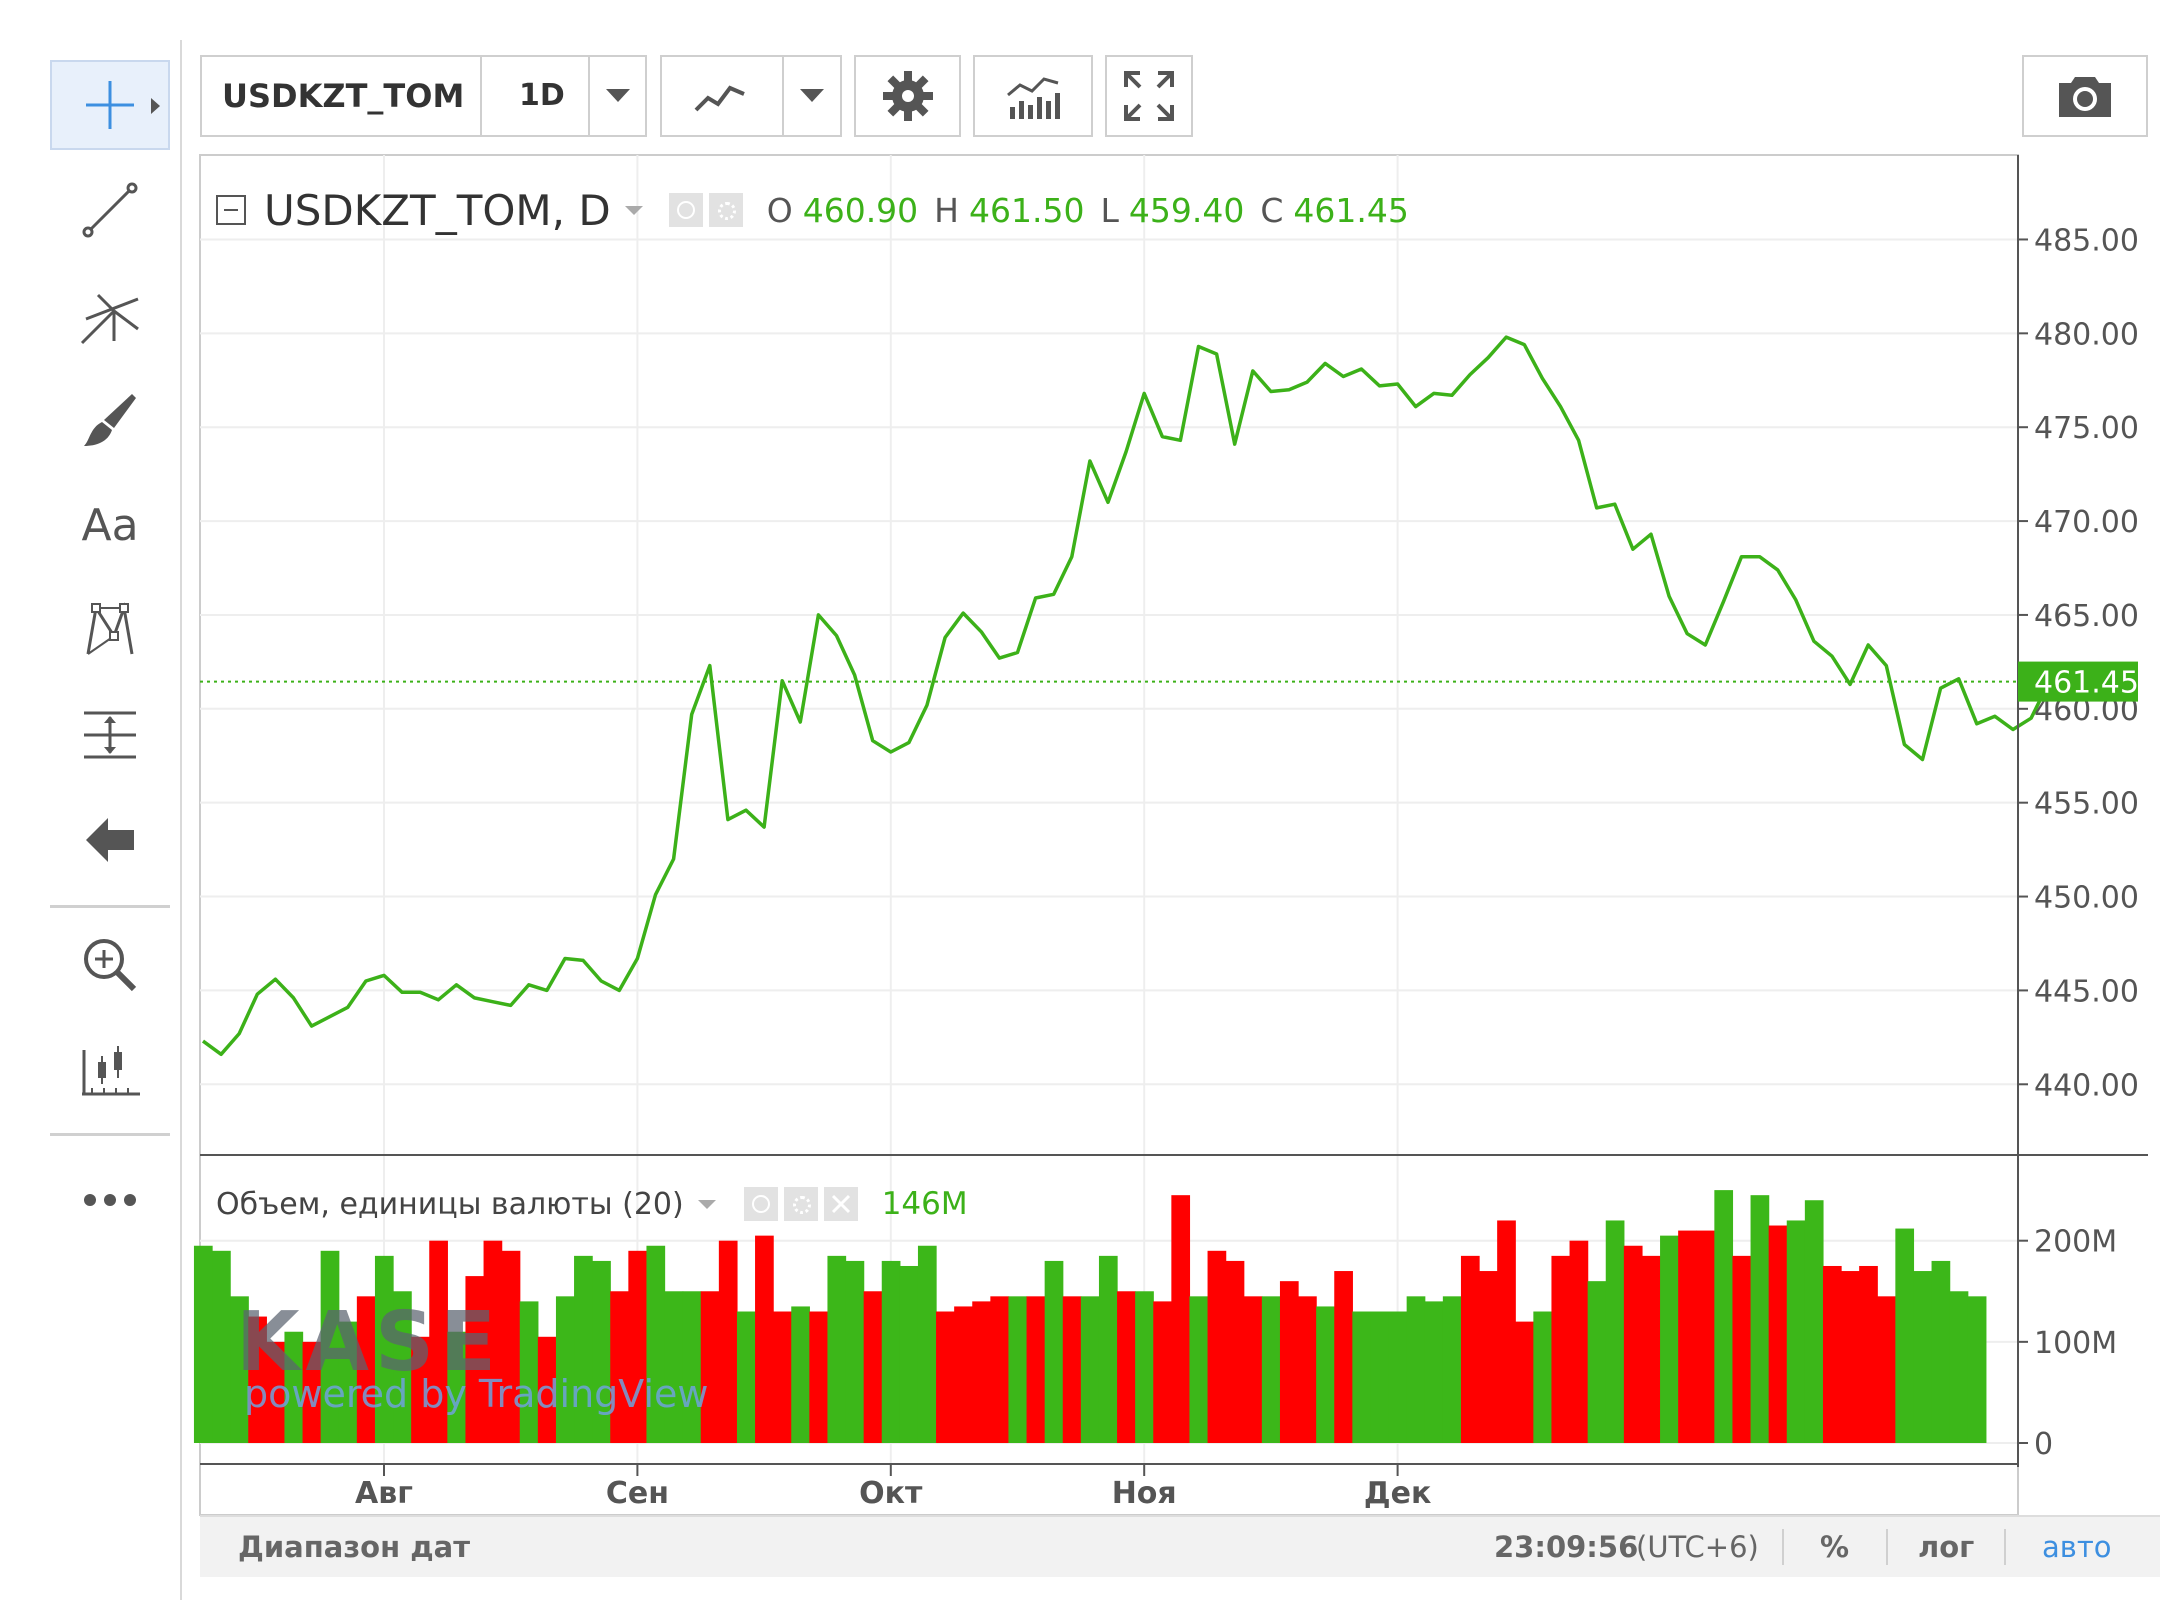 The height and width of the screenshot is (1600, 2160). I want to click on status-bar: Диапазон дат 23:09:56 (UTC+6) % лог авто, so click(1180, 1546).